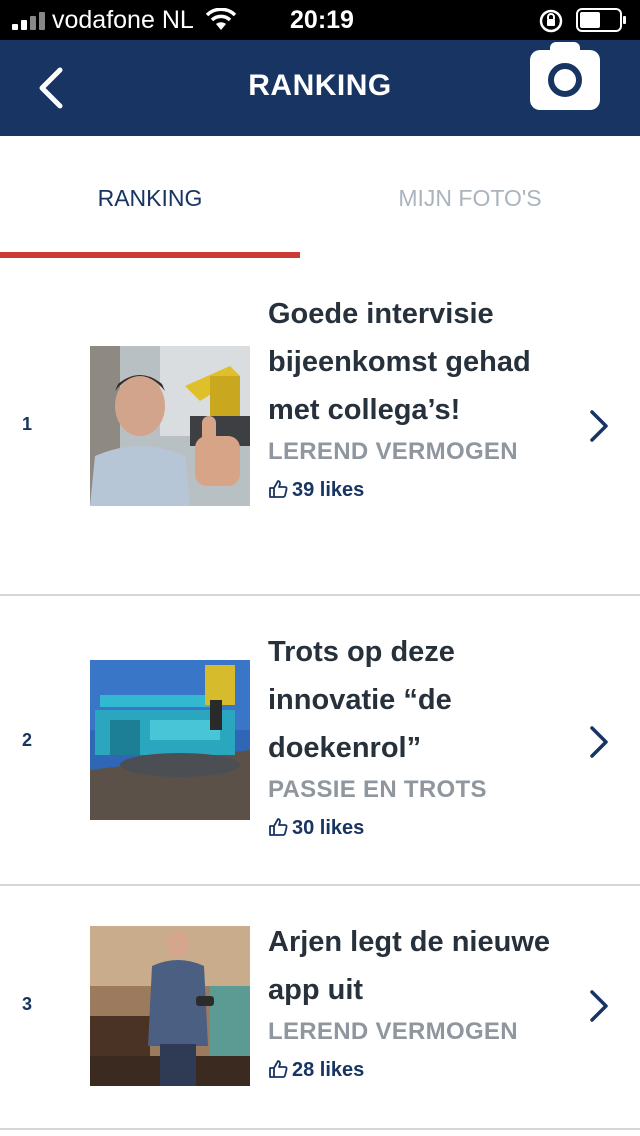 This screenshot has height=1136, width=640. What do you see at coordinates (470, 198) in the screenshot?
I see `tab-mijn-fotos: MIJN FOTO'S` at bounding box center [470, 198].